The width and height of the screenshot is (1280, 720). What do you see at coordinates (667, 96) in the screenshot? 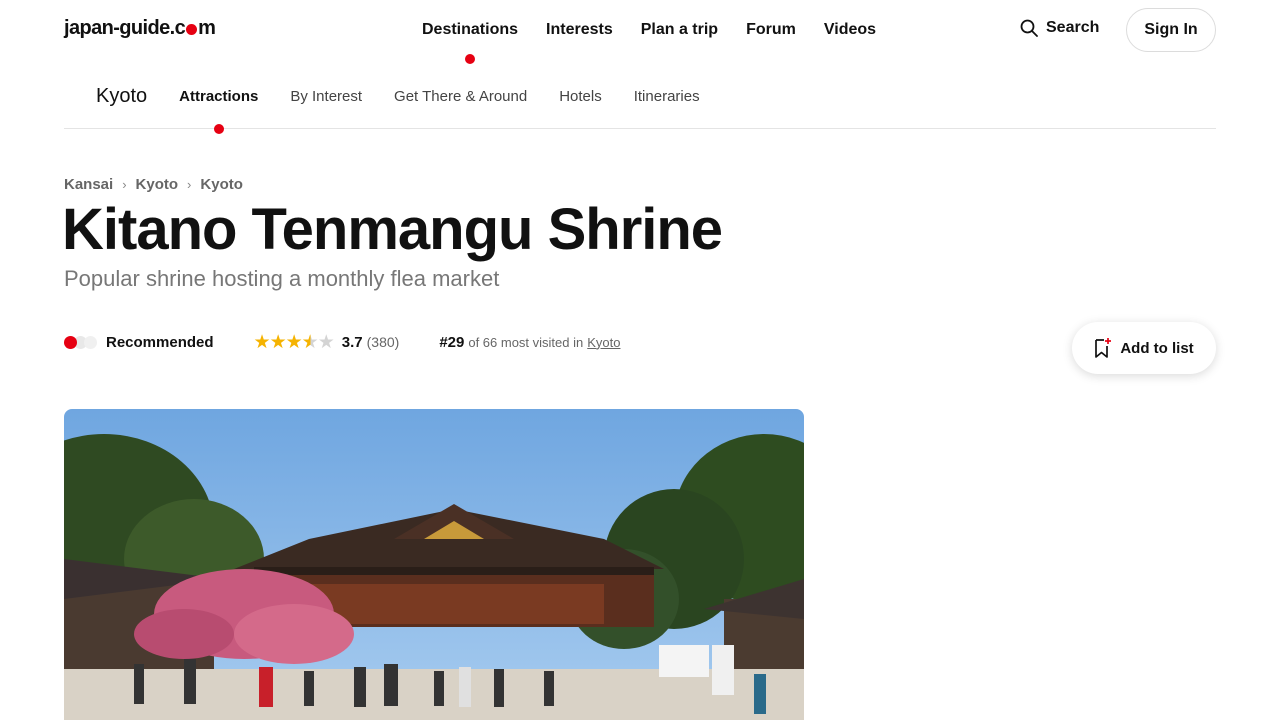
I see `tab-itineraries: Itineraries` at bounding box center [667, 96].